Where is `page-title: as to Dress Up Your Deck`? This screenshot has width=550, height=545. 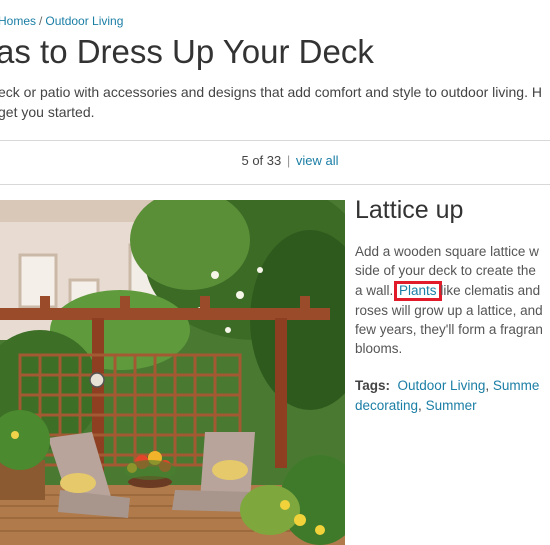 page-title: as to Dress Up Your Deck is located at coordinates (187, 51).